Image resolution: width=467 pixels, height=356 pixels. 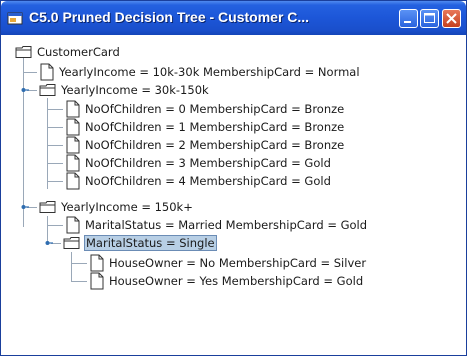 I want to click on tree-node-leaf: NoOfChildren = 1 MembershipCard = Bronze, so click(x=204, y=127).